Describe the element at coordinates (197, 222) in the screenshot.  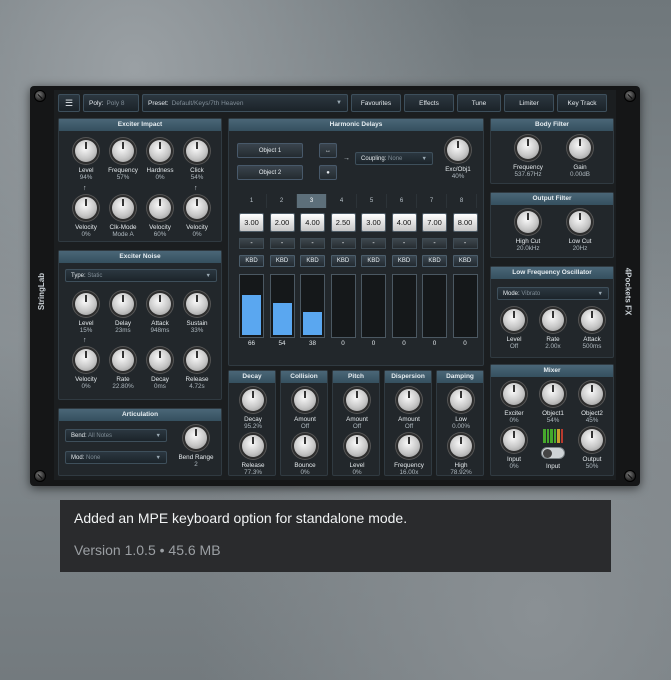
I see `velocity-knob: Velocity 0%` at that location.